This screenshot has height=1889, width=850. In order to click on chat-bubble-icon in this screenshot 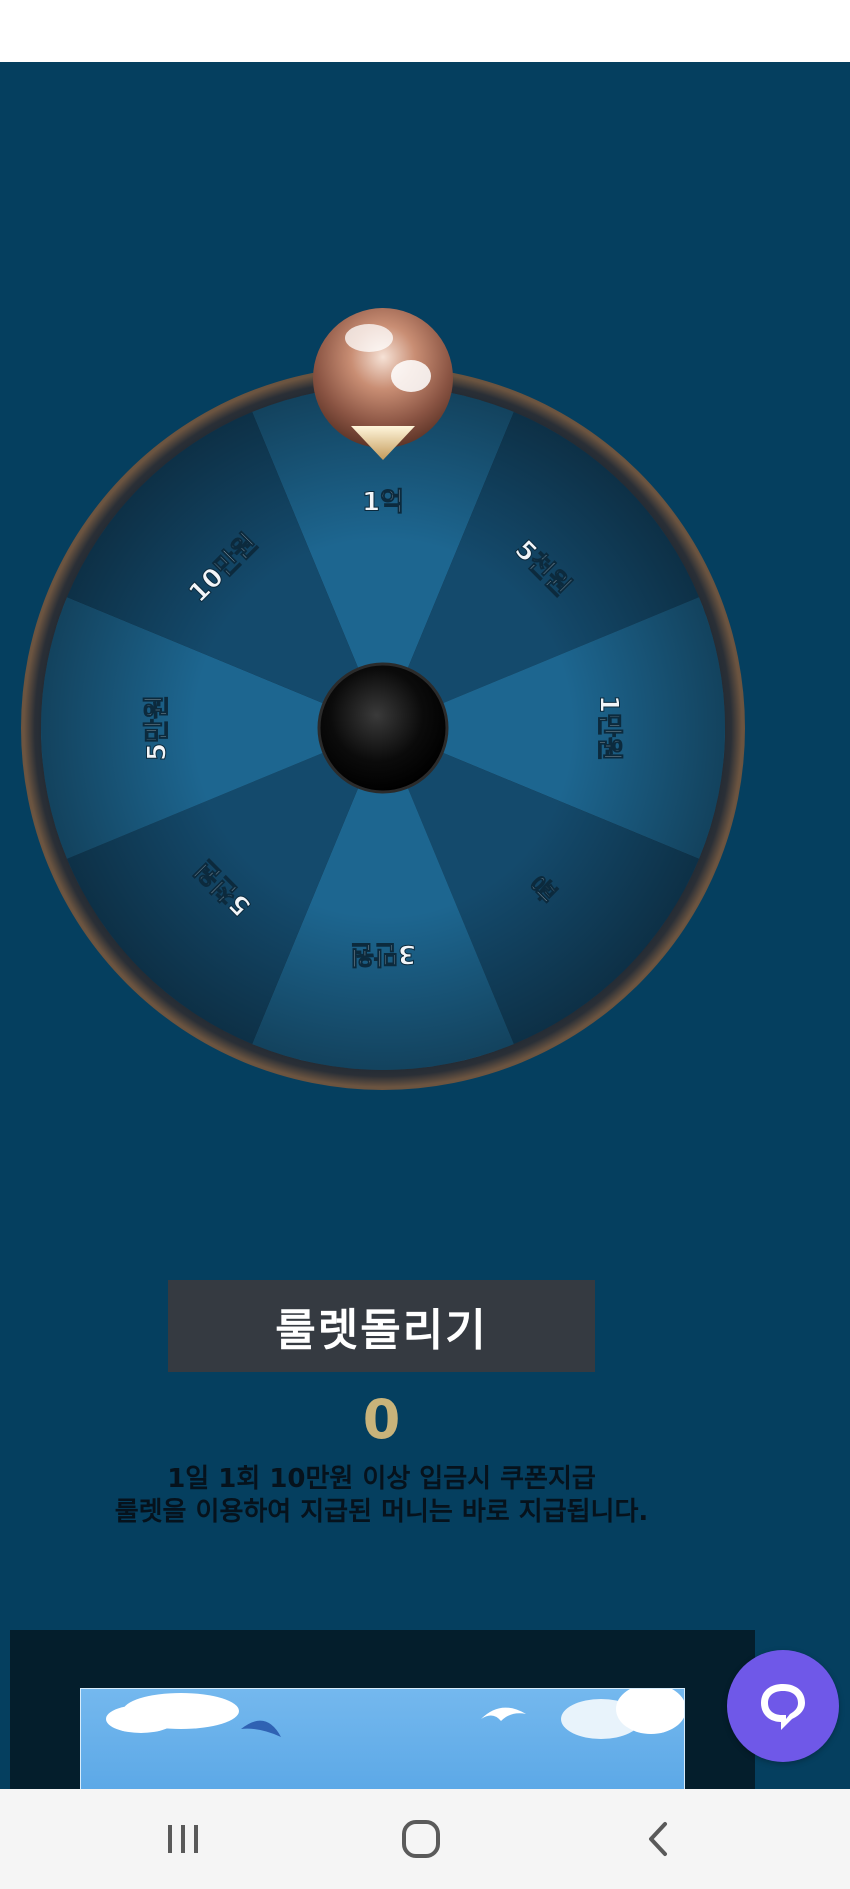, I will do `click(783, 1707)`.